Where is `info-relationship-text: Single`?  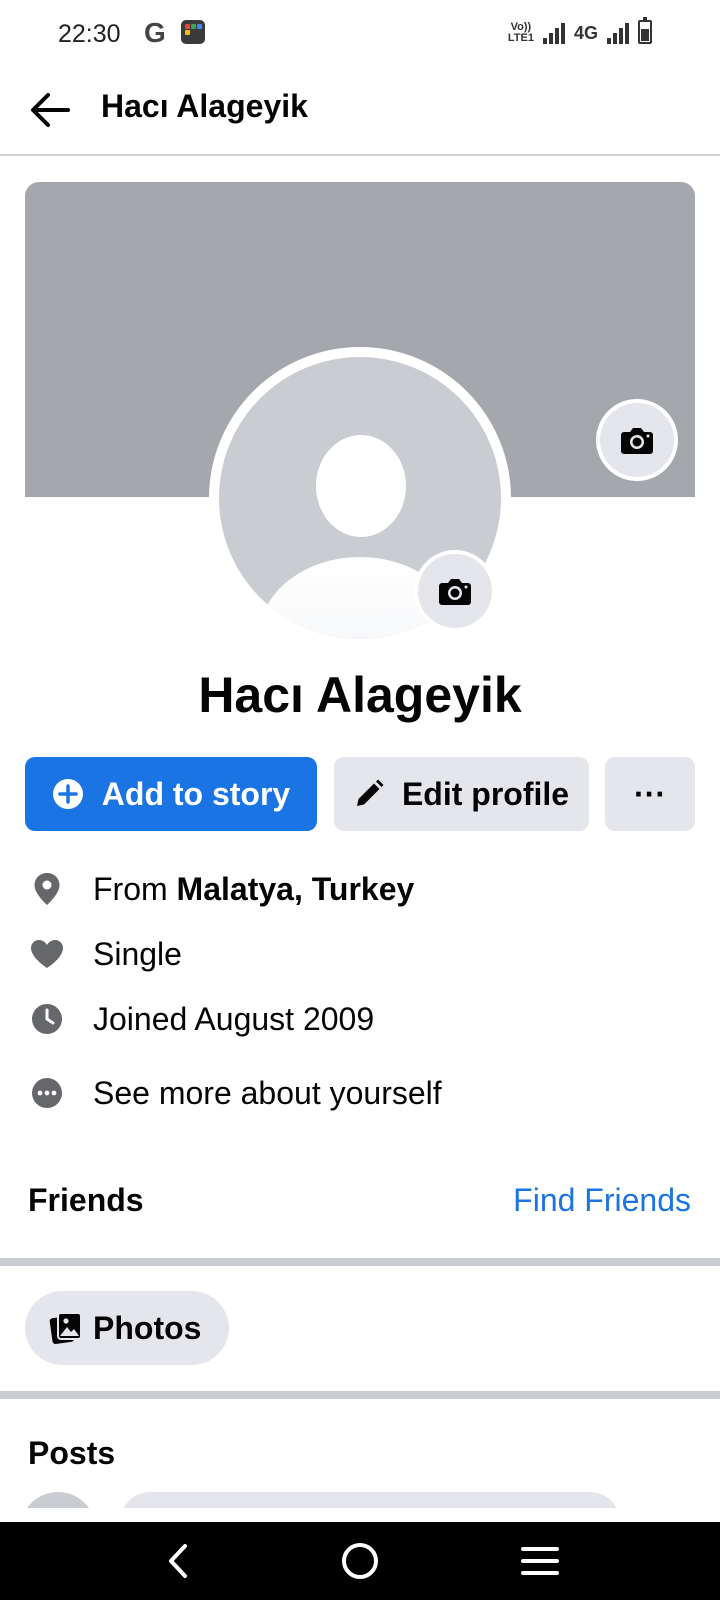
info-relationship-text: Single is located at coordinates (137, 953).